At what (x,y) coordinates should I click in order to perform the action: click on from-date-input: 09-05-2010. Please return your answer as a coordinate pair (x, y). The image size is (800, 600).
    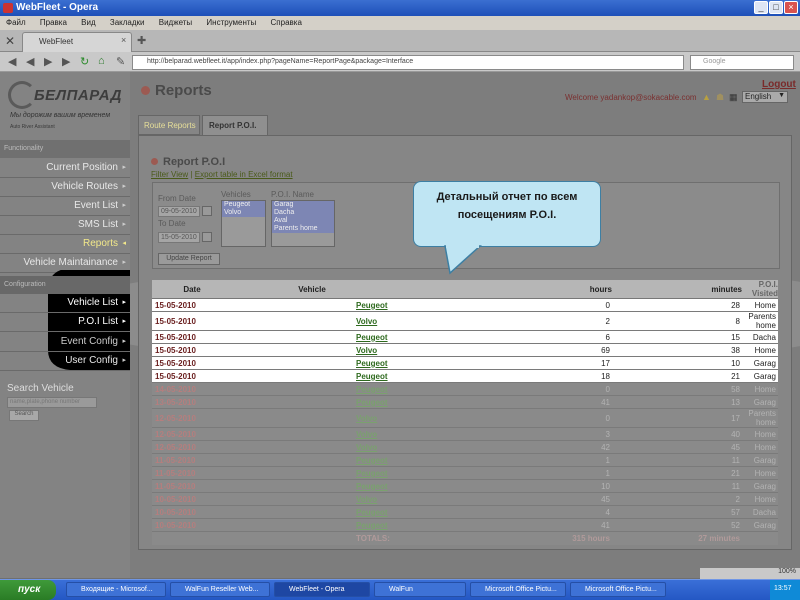
    Looking at the image, I should click on (179, 211).